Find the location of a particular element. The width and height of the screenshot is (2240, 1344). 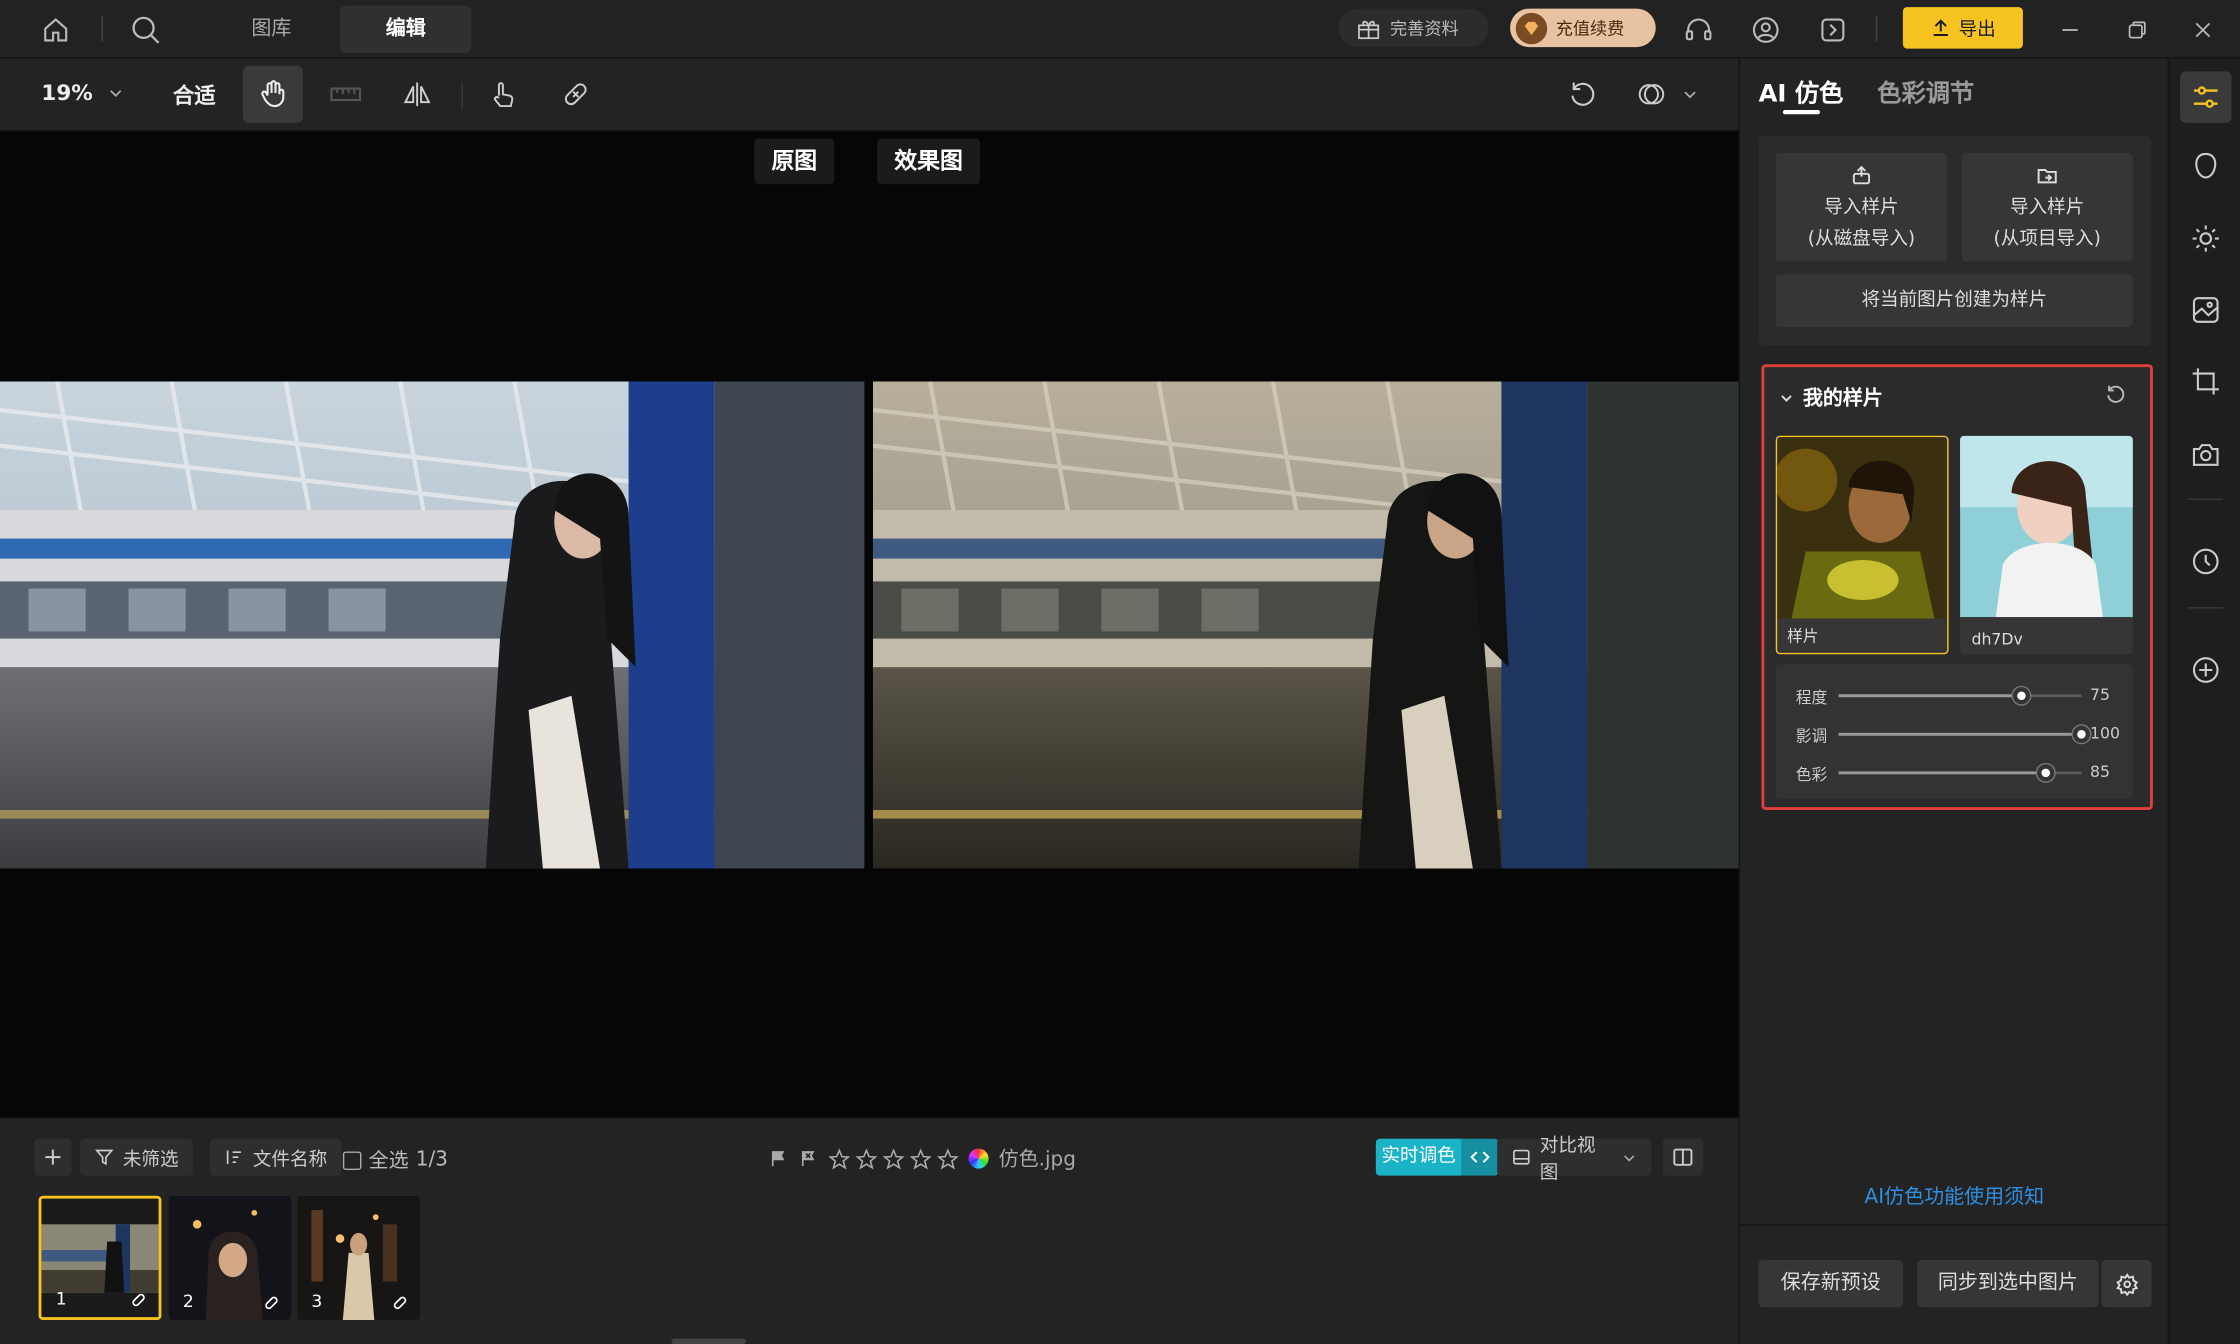

sample-card-2: dh7Dv is located at coordinates (2046, 545).